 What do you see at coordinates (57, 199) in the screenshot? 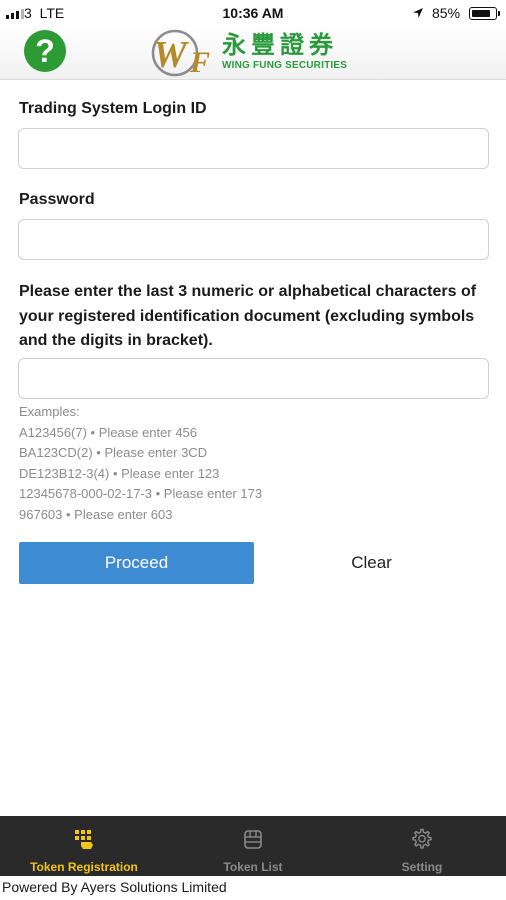
I see `password-label: Password` at bounding box center [57, 199].